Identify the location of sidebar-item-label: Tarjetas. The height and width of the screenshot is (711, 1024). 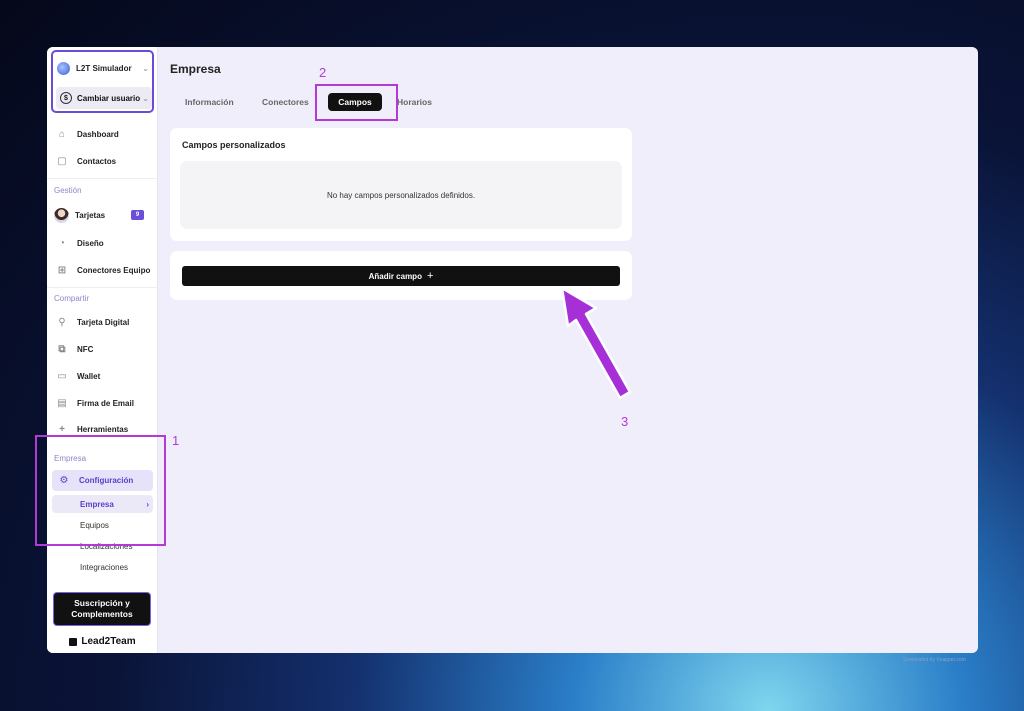
(90, 215).